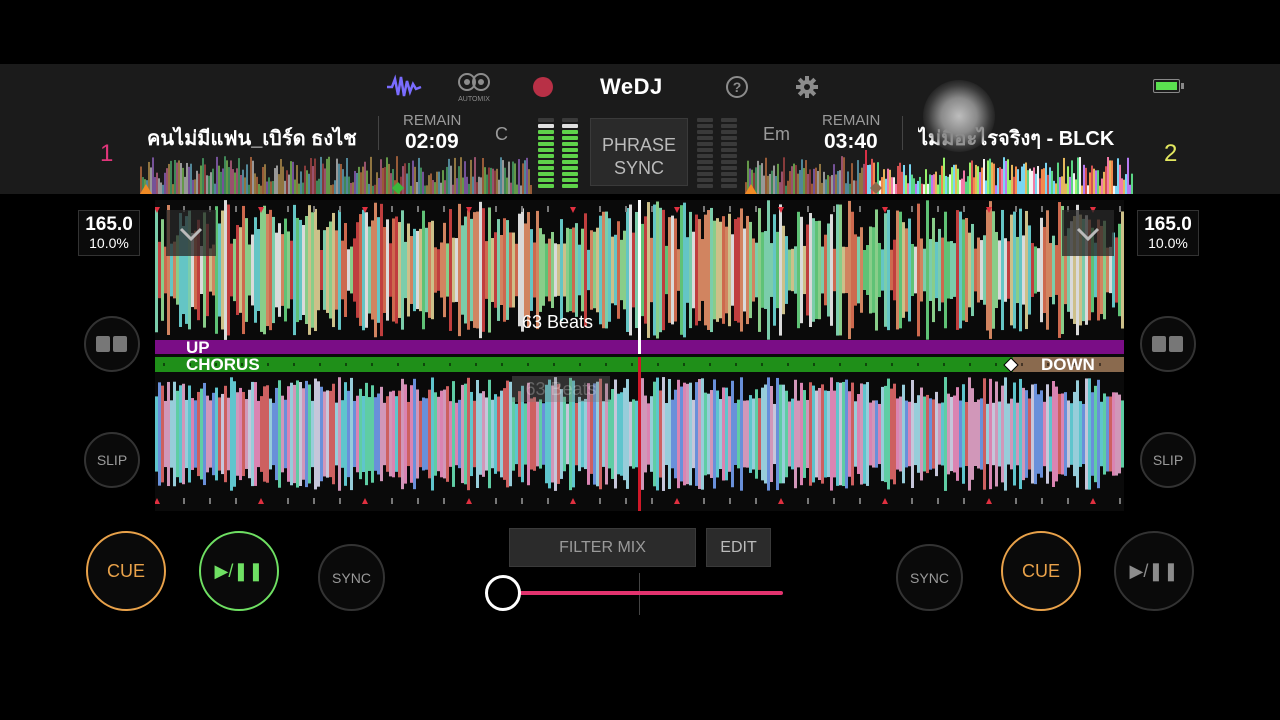 The image size is (1280, 720). Describe the element at coordinates (738, 547) in the screenshot. I see `edit-button: EDIT` at that location.